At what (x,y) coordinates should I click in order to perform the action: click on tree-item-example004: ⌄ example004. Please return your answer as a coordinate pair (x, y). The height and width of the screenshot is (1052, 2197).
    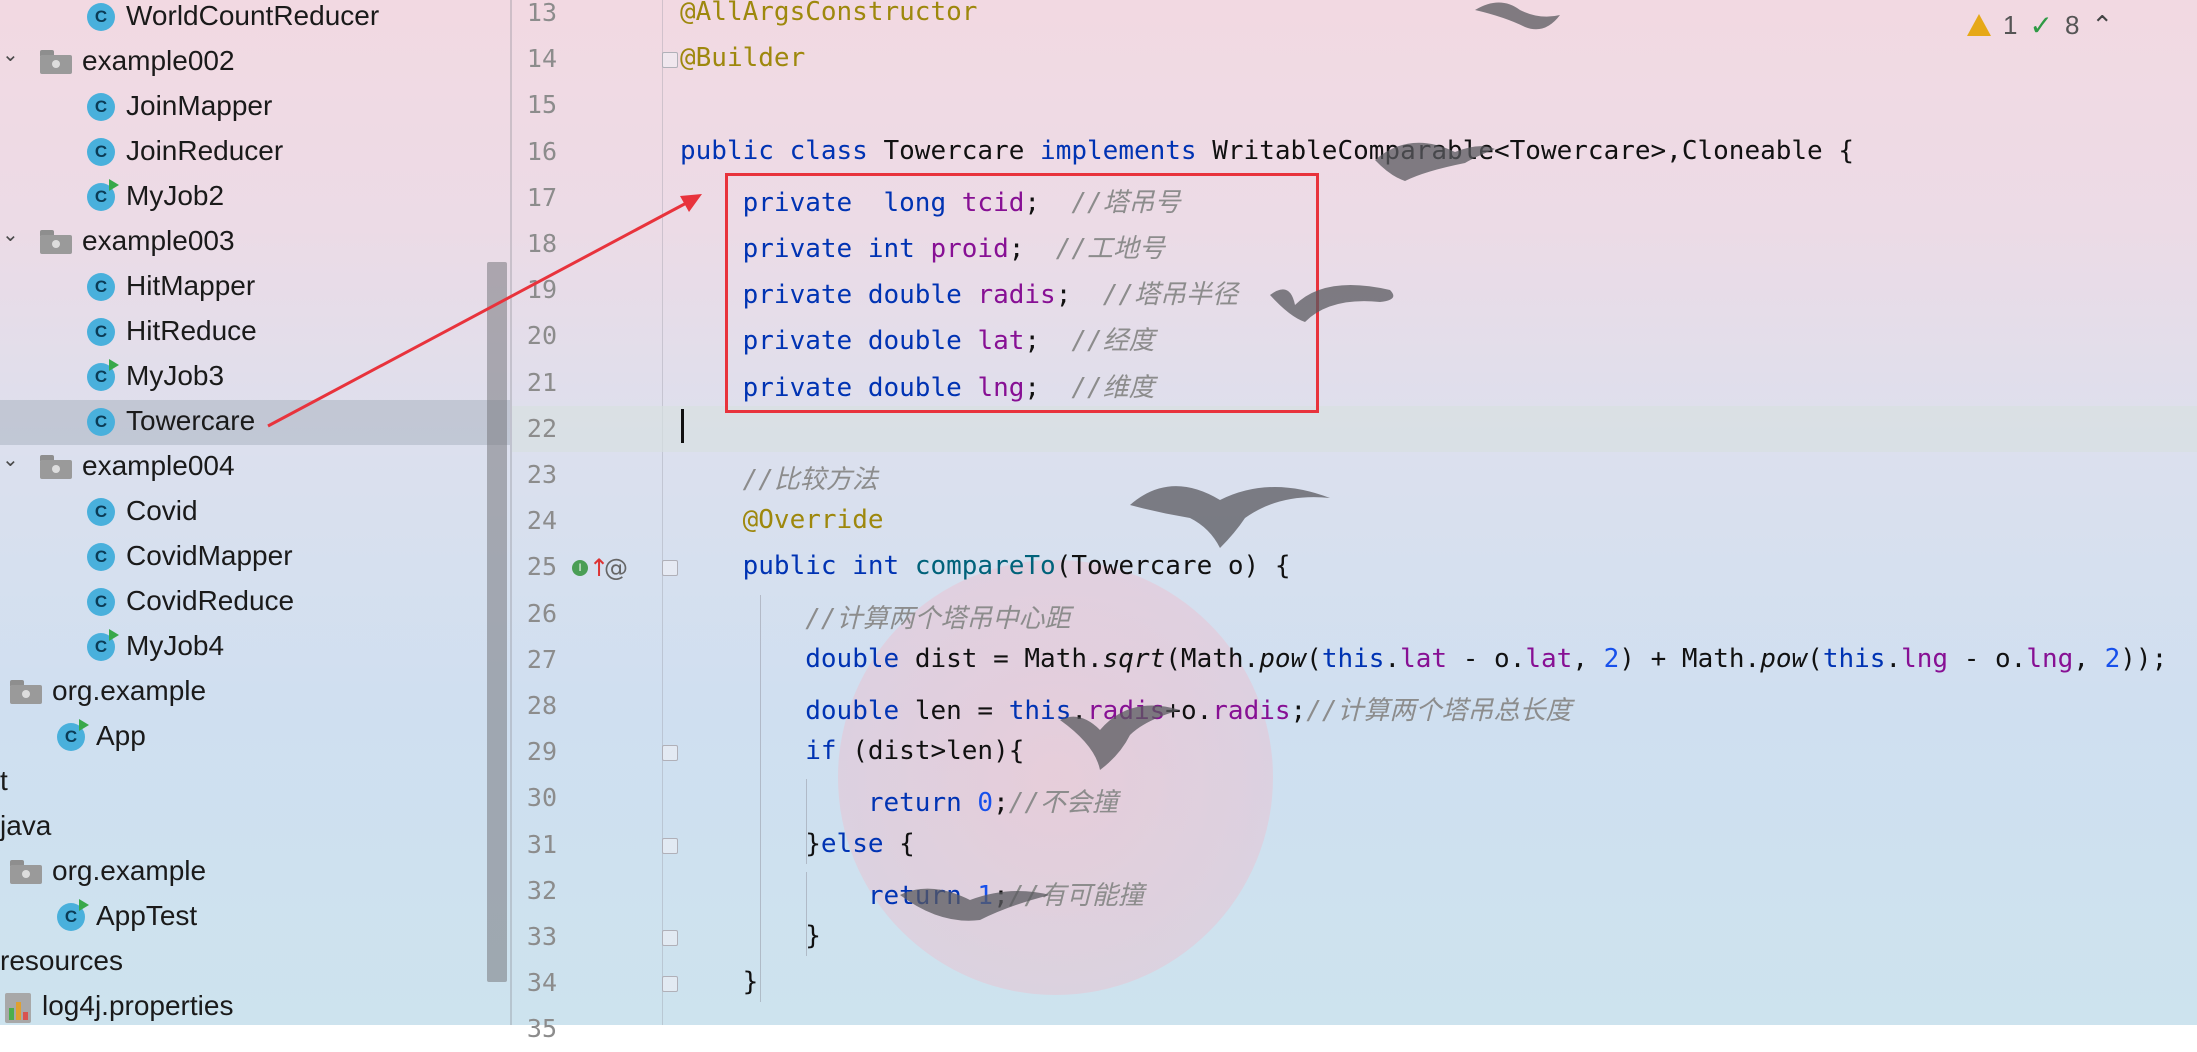
    Looking at the image, I should click on (255, 467).